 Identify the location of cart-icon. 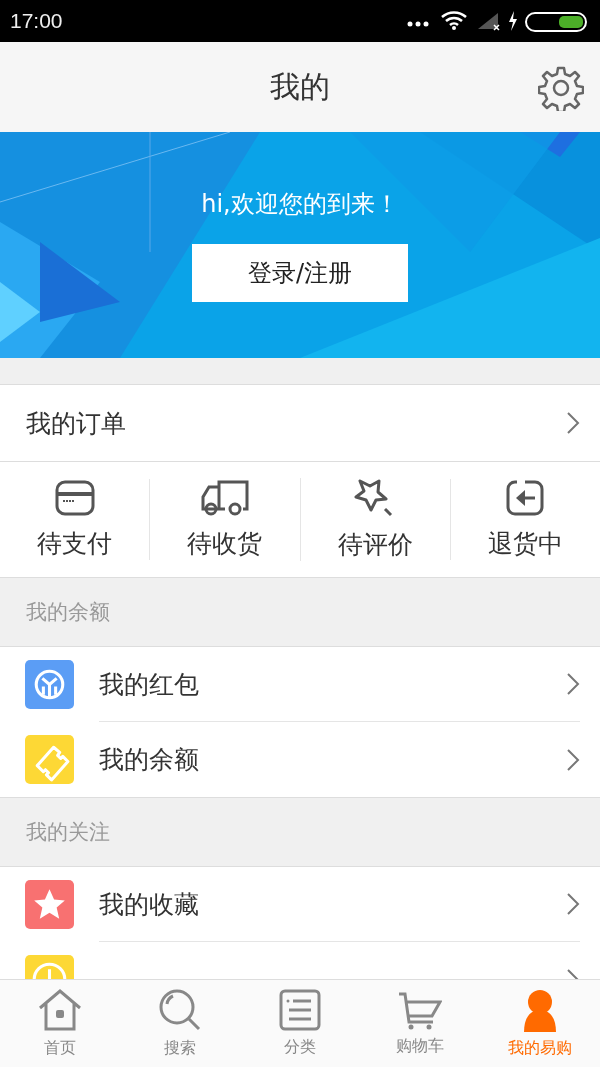
(420, 1010).